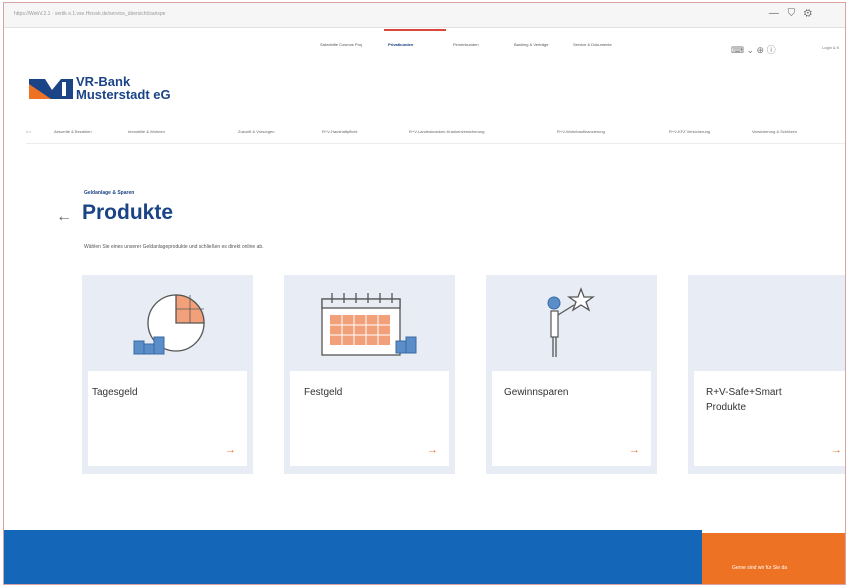  I want to click on pie-chart-coins-icon, so click(169, 324).